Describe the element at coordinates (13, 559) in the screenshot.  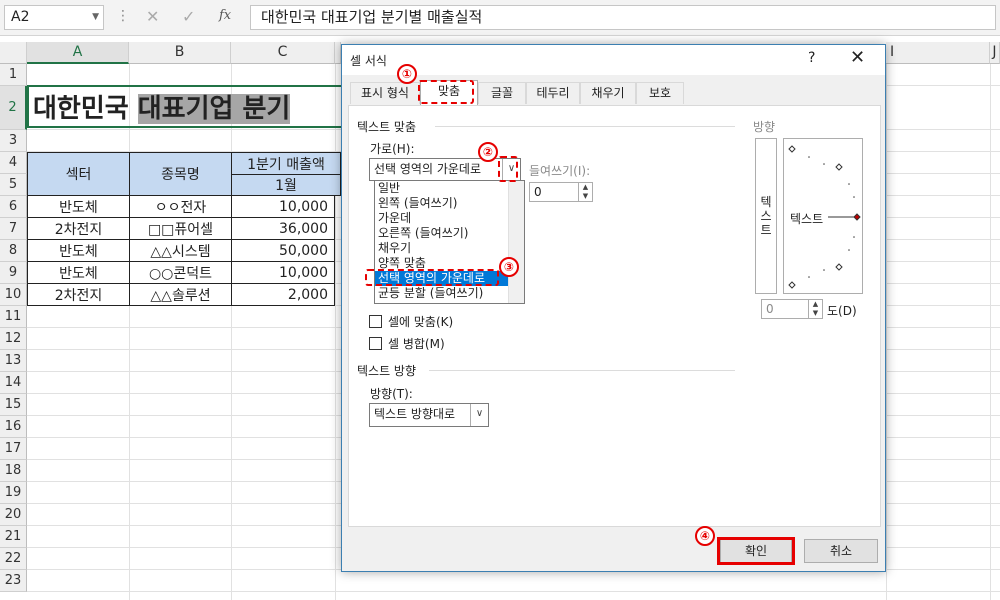
I see `row-header: 22` at that location.